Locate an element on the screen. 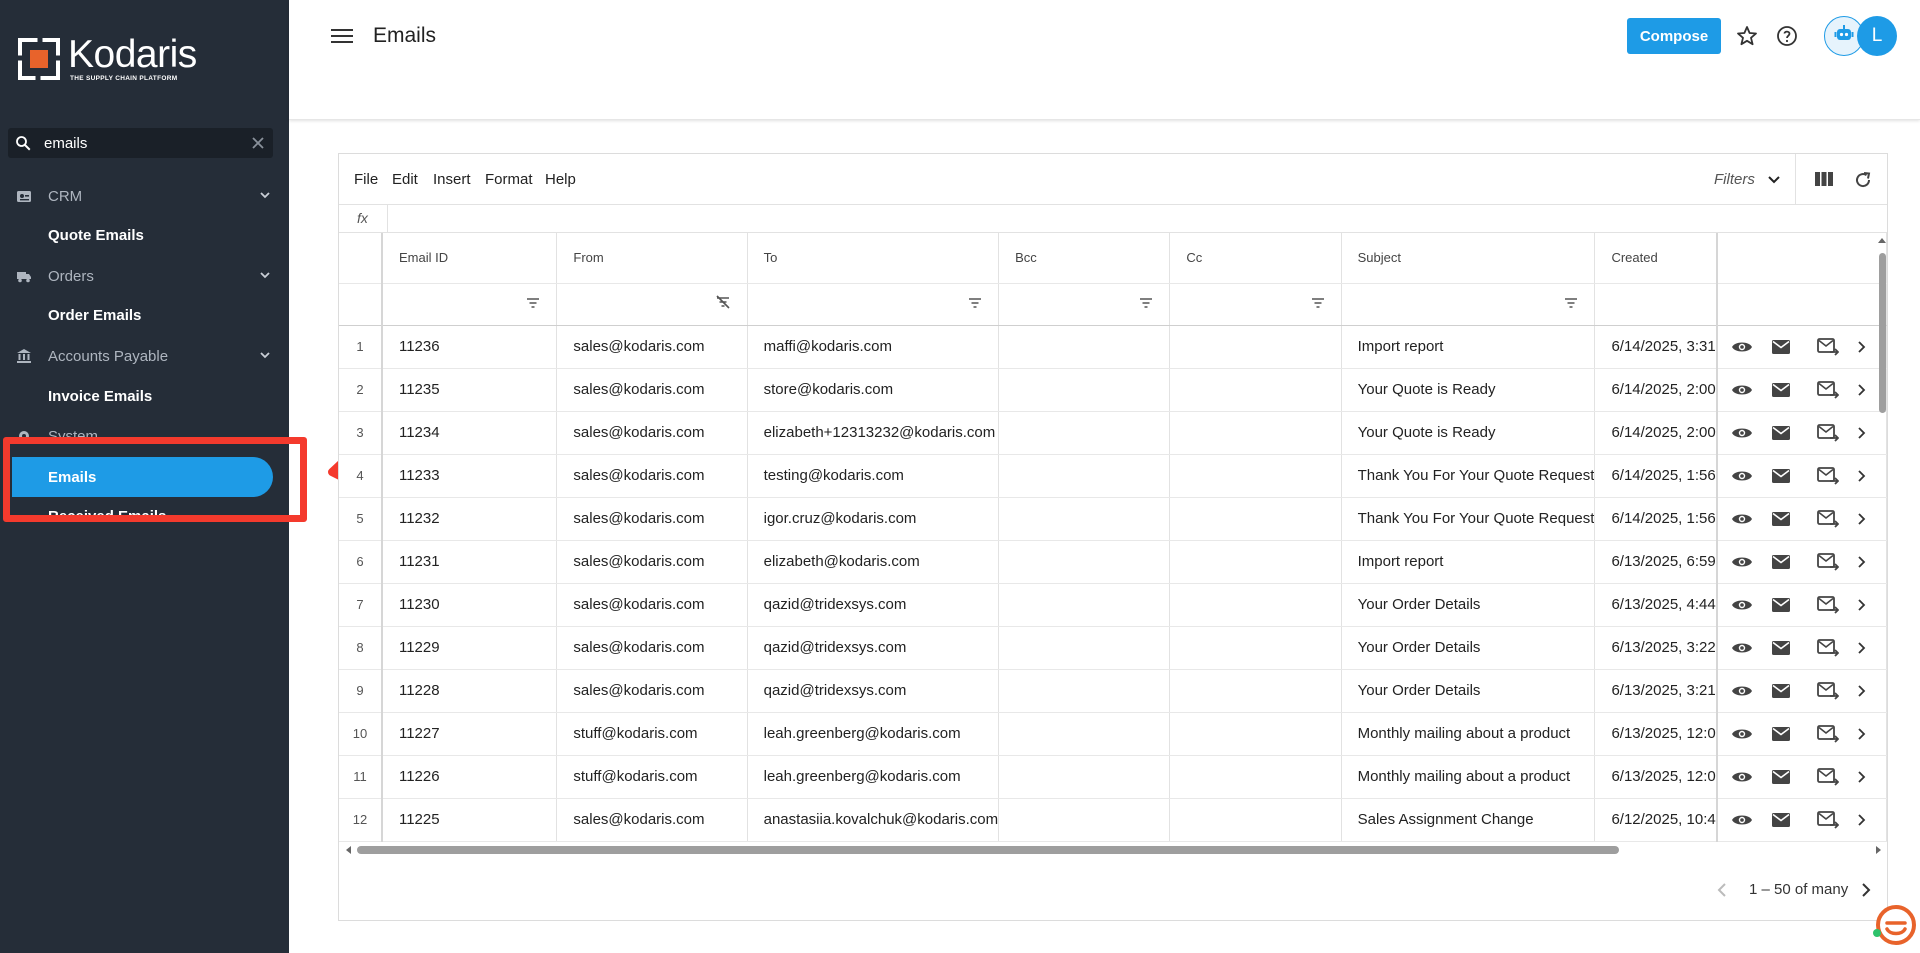  cell-email-id: 11229 is located at coordinates (469, 648).